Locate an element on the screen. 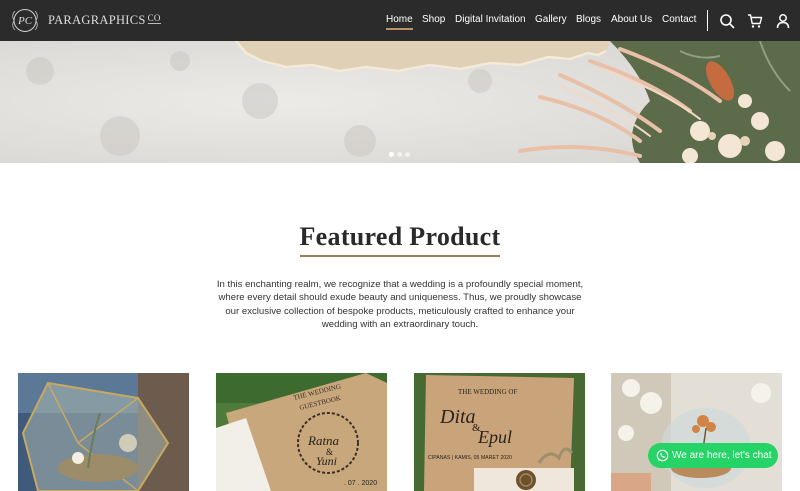 This screenshot has width=800, height=491. product-image-glass-terrarium is located at coordinates (103, 432).